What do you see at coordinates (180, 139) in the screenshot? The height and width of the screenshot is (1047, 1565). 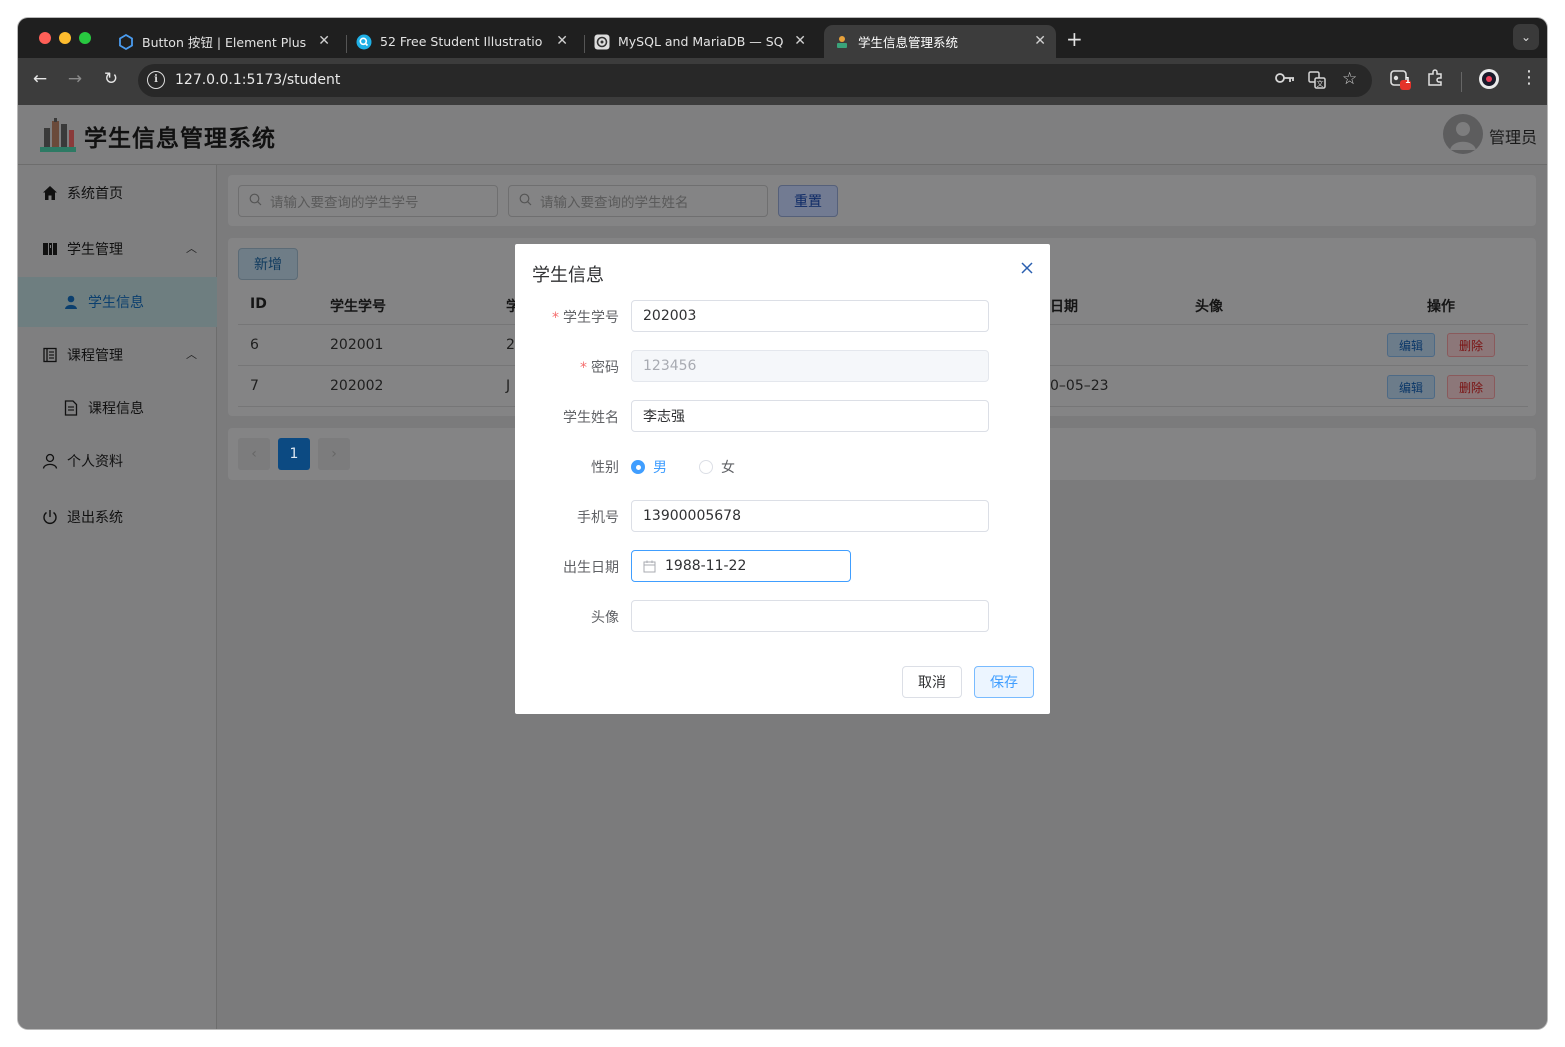 I see `app-title: 学生信息管理系统` at bounding box center [180, 139].